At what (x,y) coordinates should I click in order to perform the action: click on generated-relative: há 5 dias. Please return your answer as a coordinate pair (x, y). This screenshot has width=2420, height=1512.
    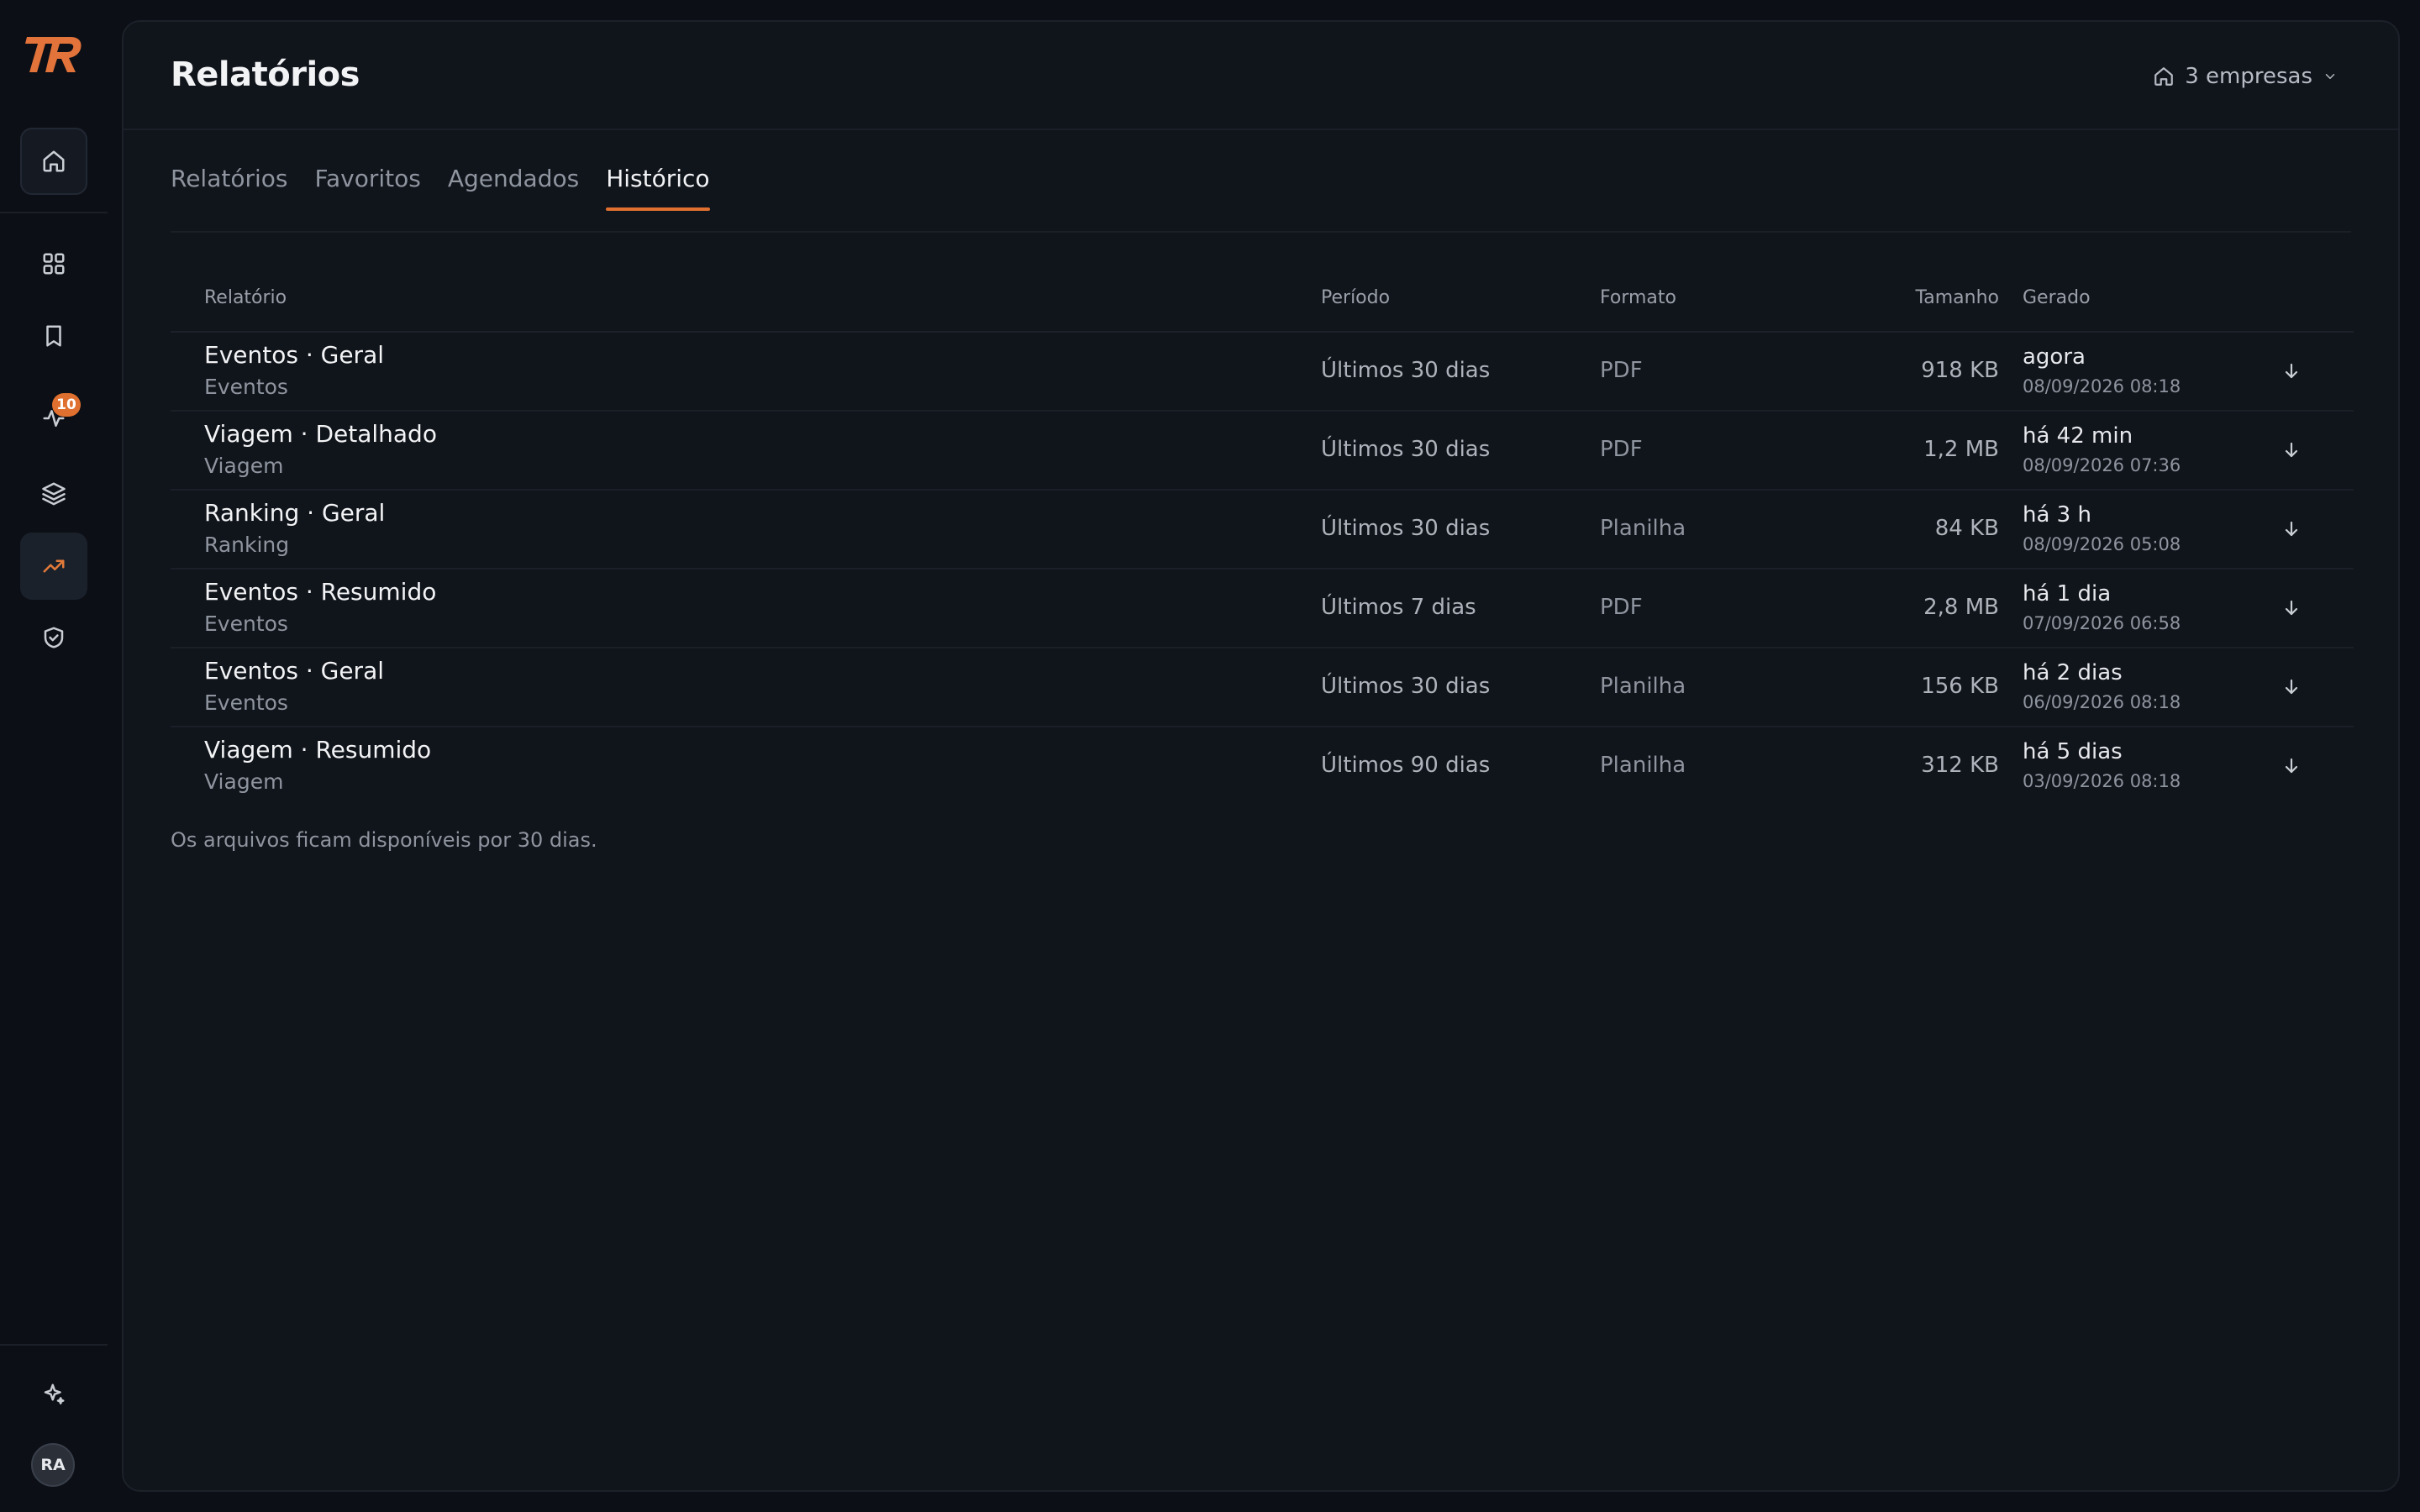
    Looking at the image, I should click on (2073, 751).